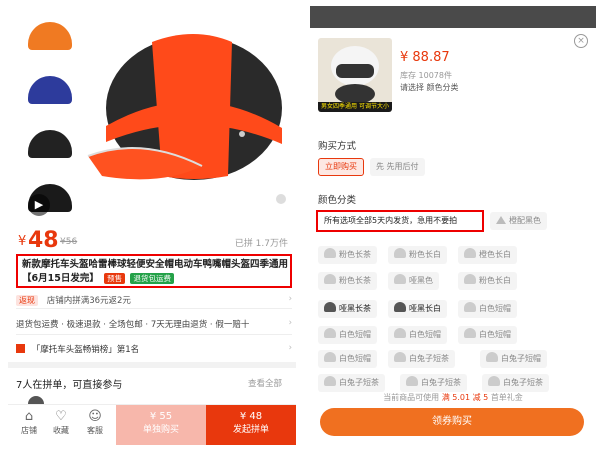 The image size is (600, 450). Describe the element at coordinates (115, 278) in the screenshot. I see `presale-badge: 预售` at that location.